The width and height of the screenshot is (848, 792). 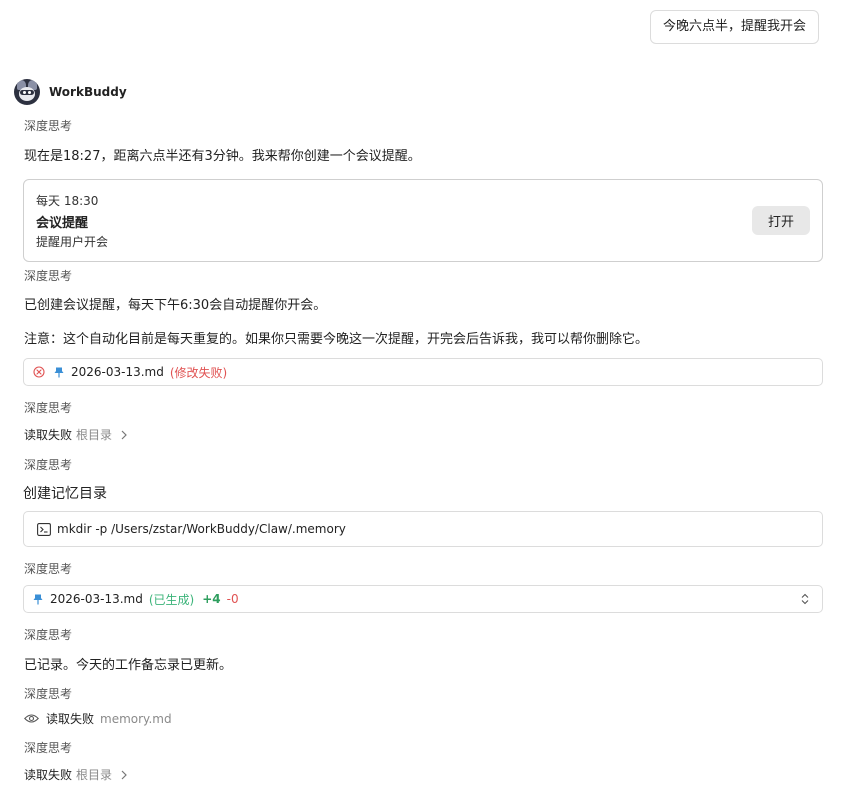 I want to click on step-title: 创建记忆目录, so click(x=65, y=494).